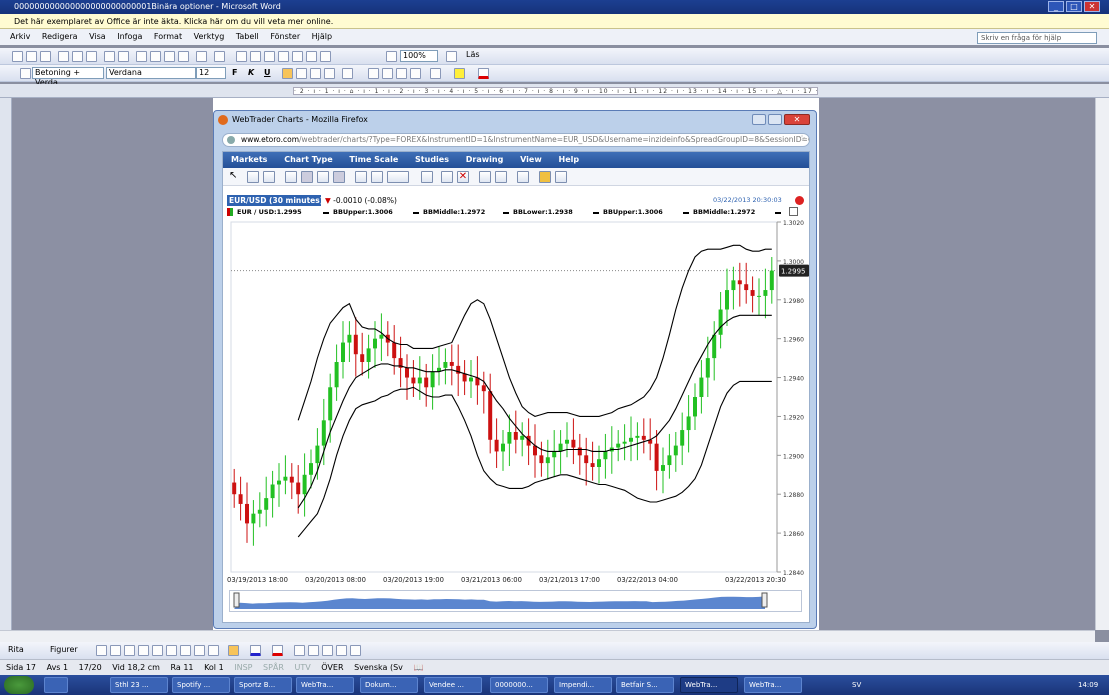 The height and width of the screenshot is (695, 1109). What do you see at coordinates (451, 56) in the screenshot?
I see `help-icon` at bounding box center [451, 56].